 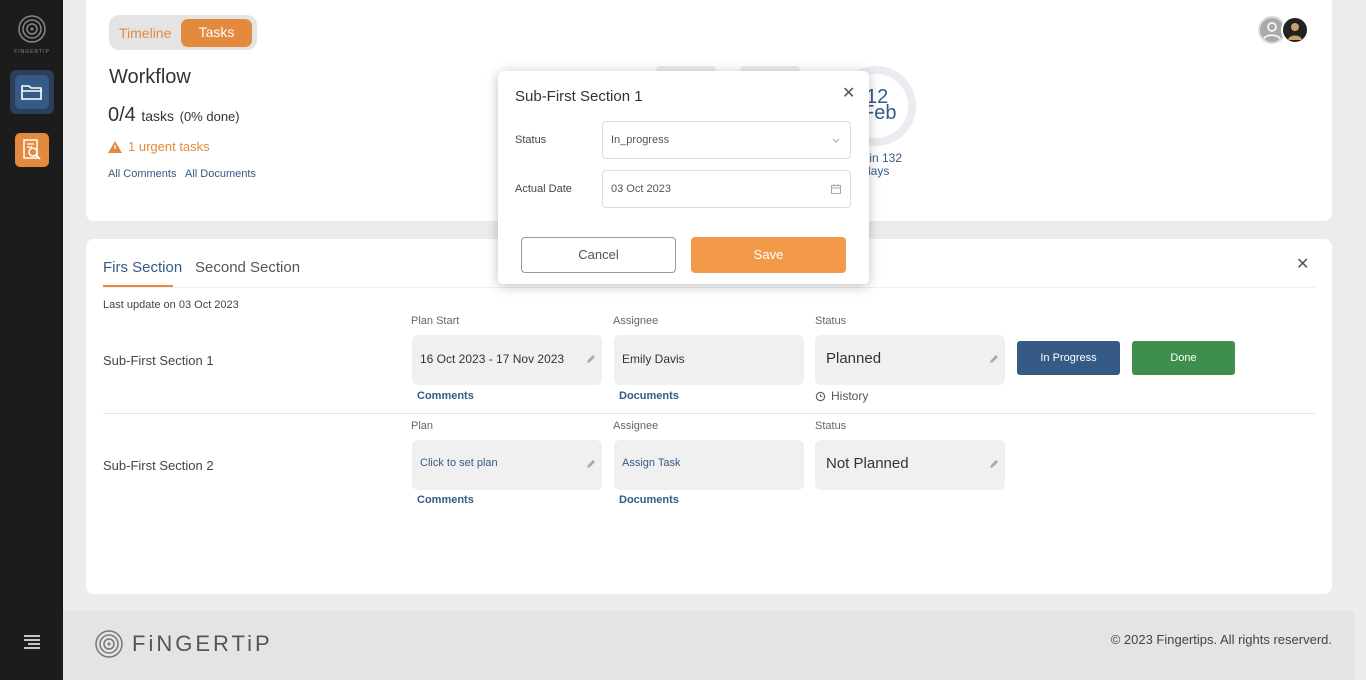 What do you see at coordinates (158, 360) in the screenshot?
I see `row-title: Sub-First Section 1` at bounding box center [158, 360].